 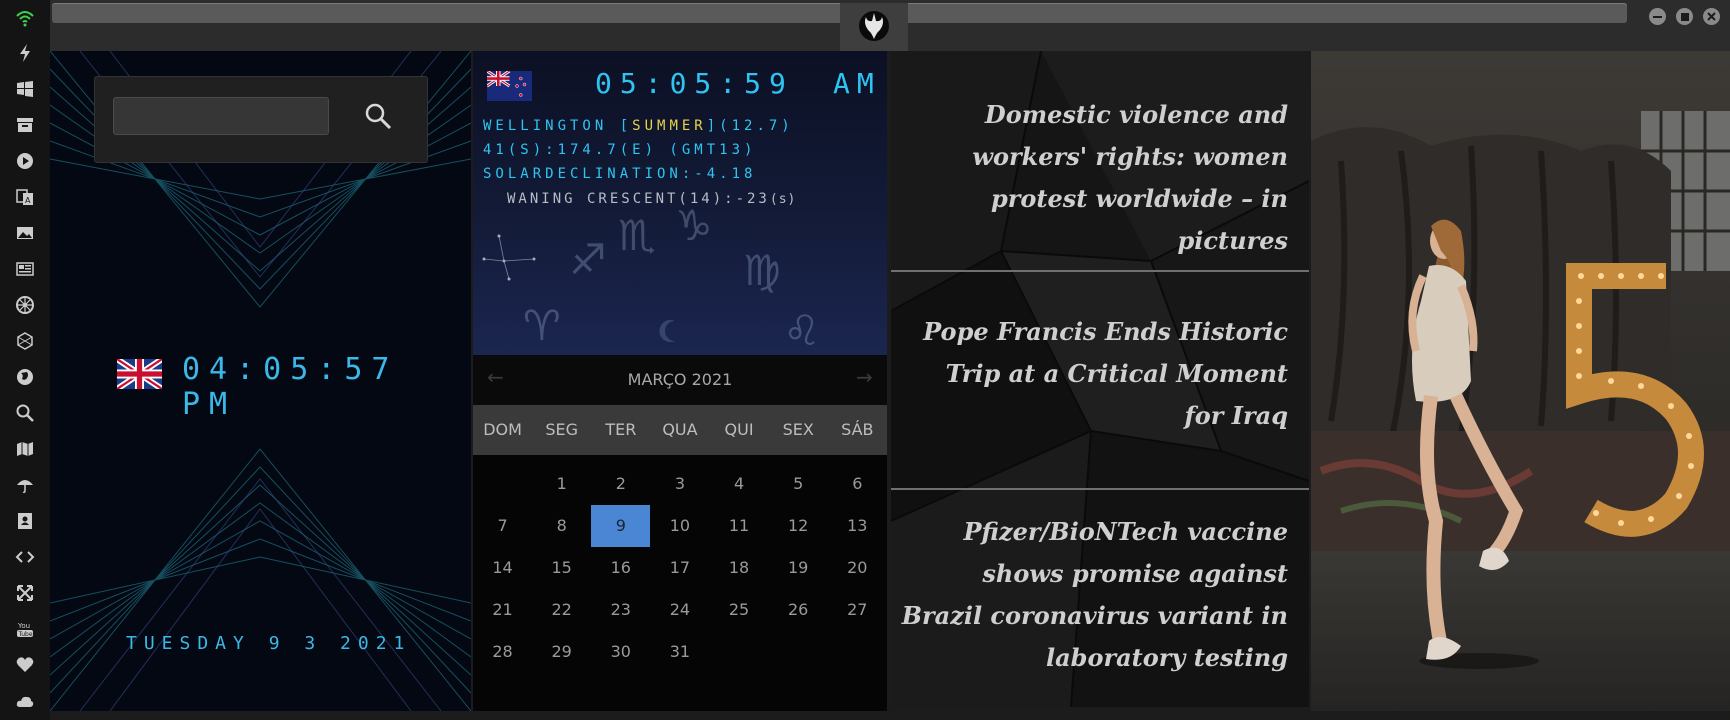 I want to click on calendar-day: 31, so click(x=679, y=652).